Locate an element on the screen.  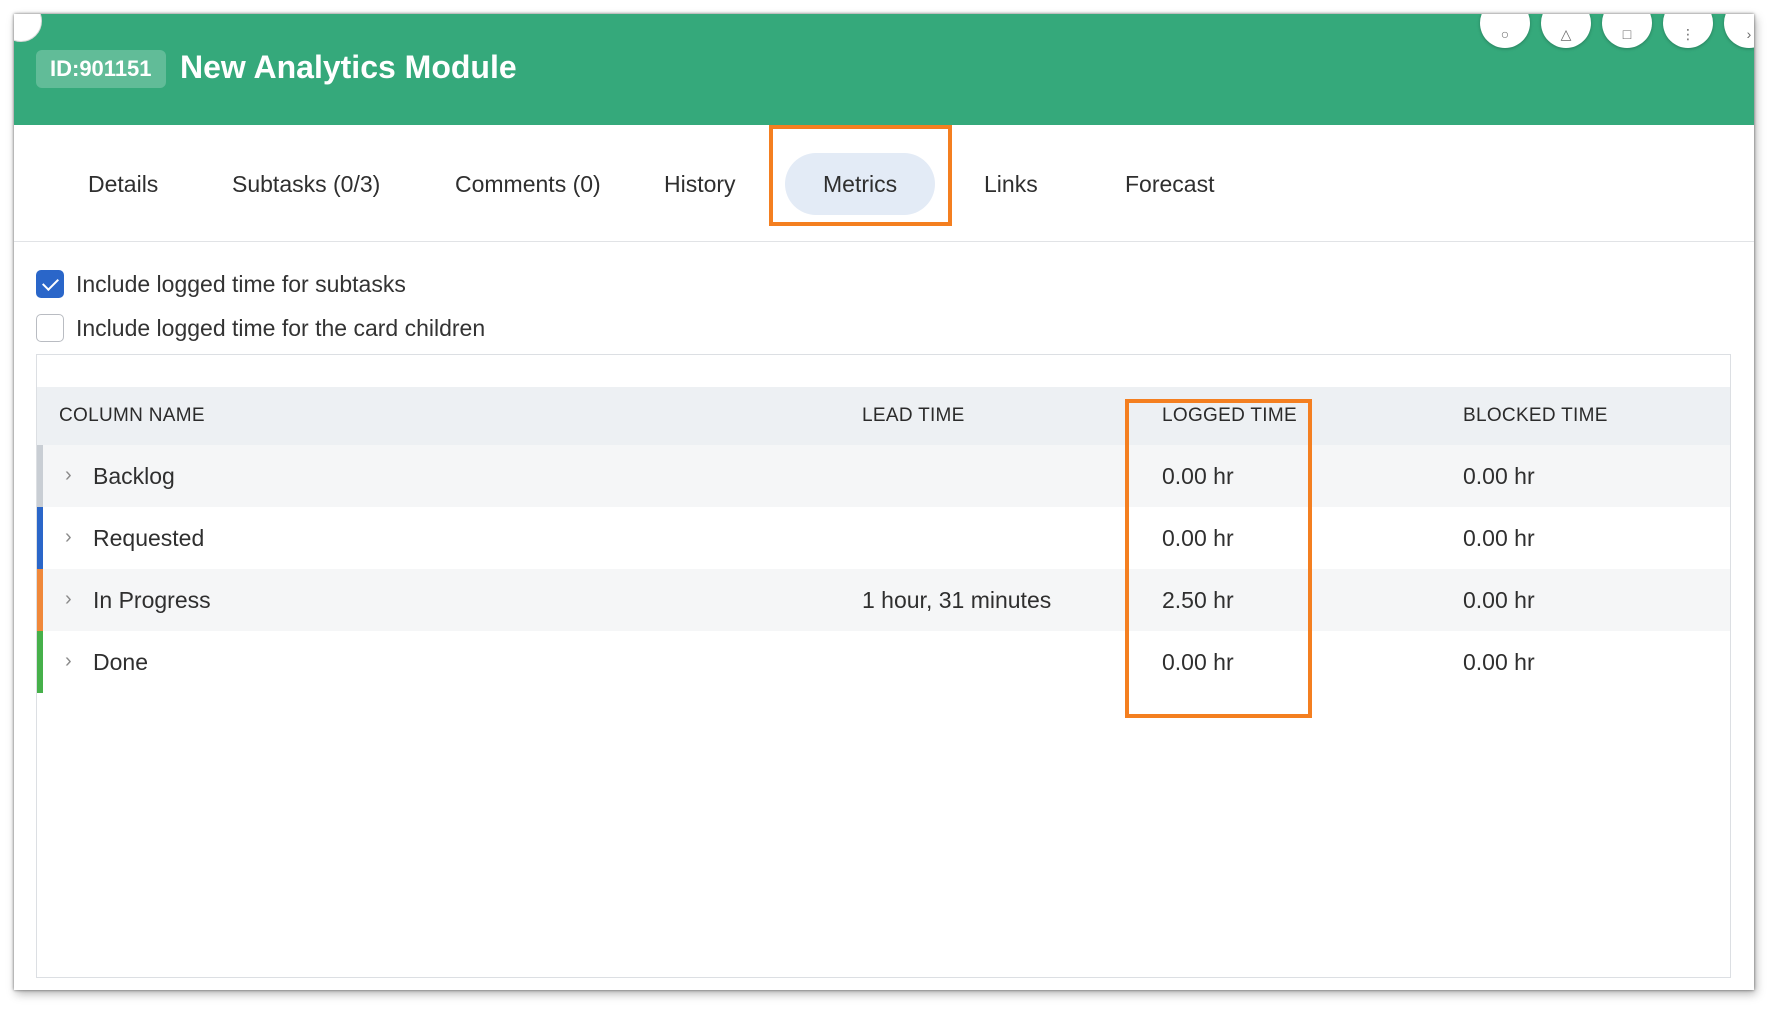
tab-history: History is located at coordinates (700, 184).